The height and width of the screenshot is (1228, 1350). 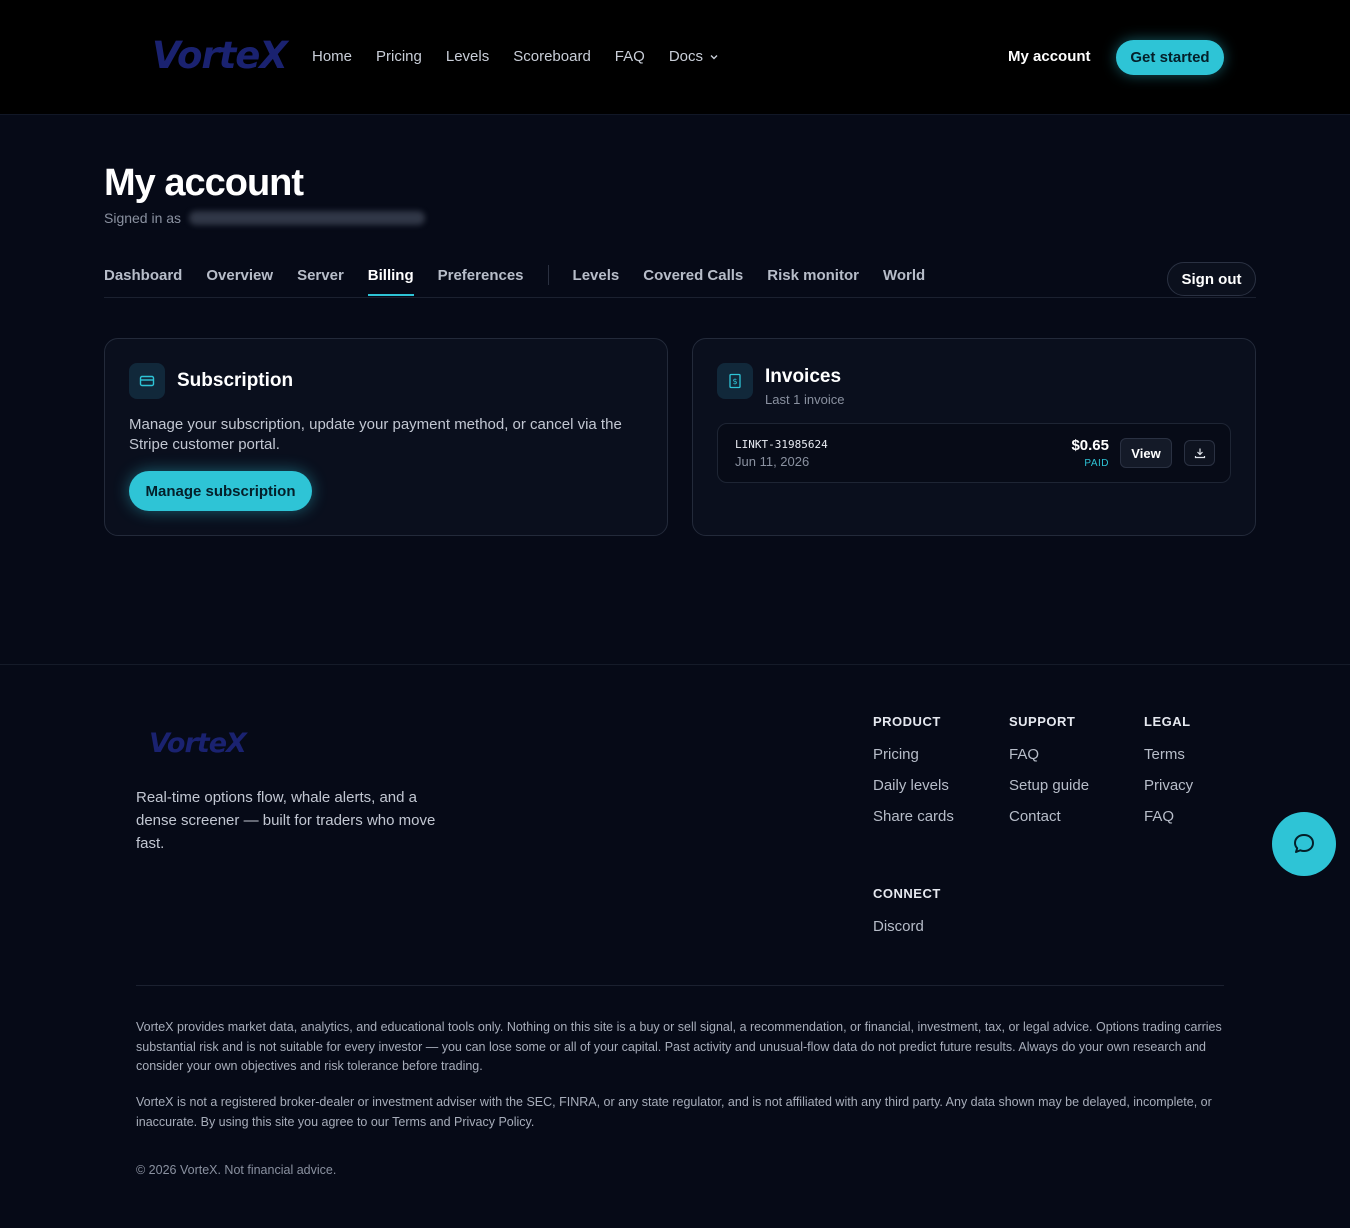 I want to click on tabs-divider-line, so click(x=680, y=297).